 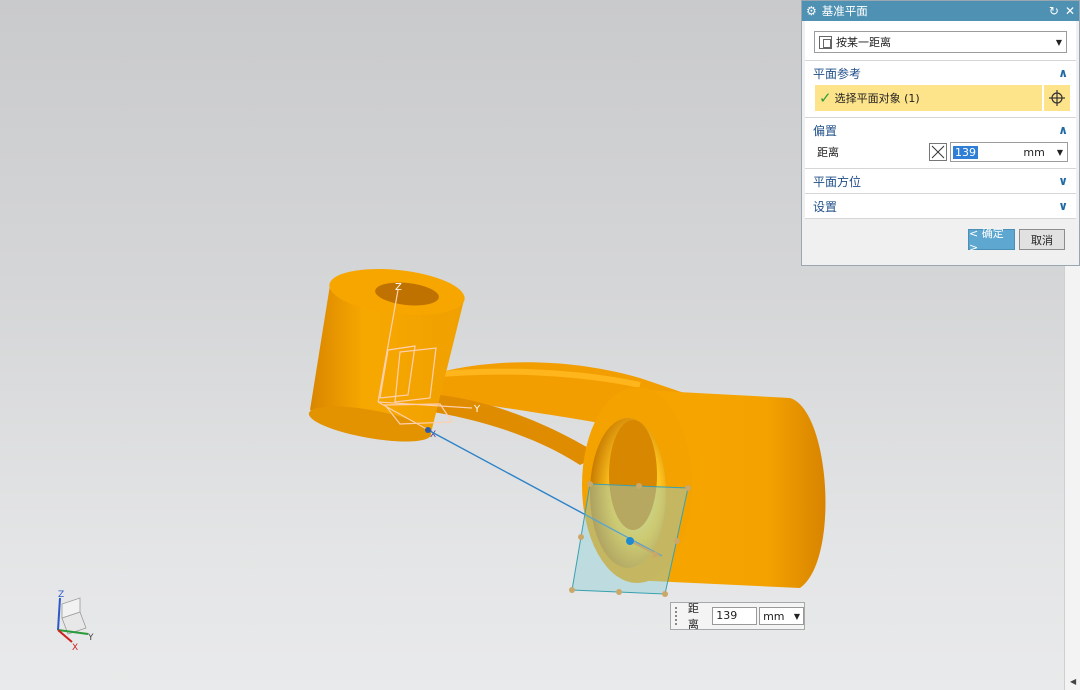 What do you see at coordinates (735, 616) in the screenshot?
I see `dim-value-field: 139` at bounding box center [735, 616].